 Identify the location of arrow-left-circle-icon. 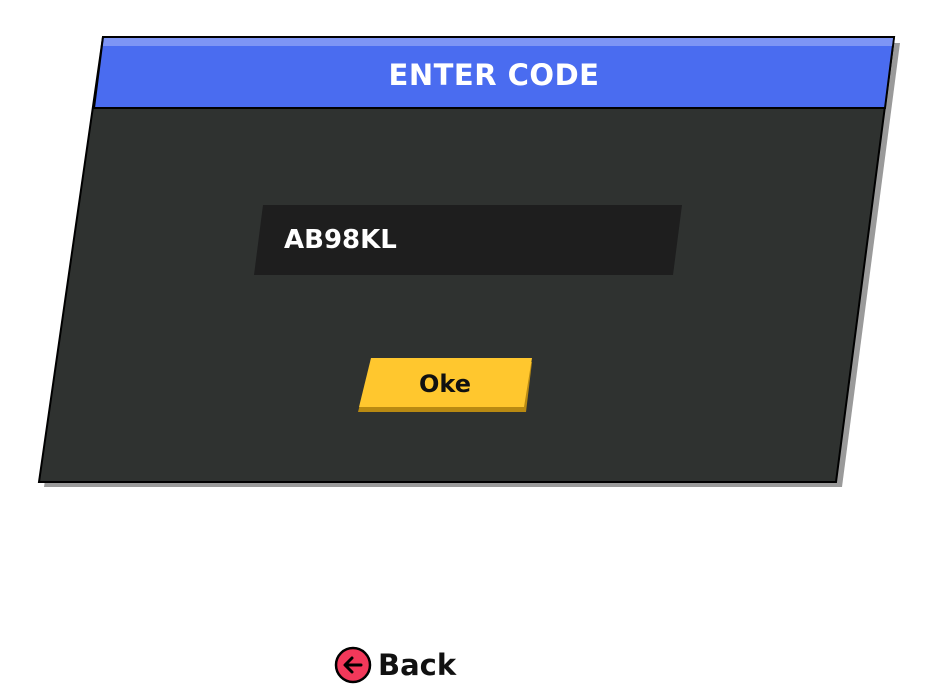
(353, 665).